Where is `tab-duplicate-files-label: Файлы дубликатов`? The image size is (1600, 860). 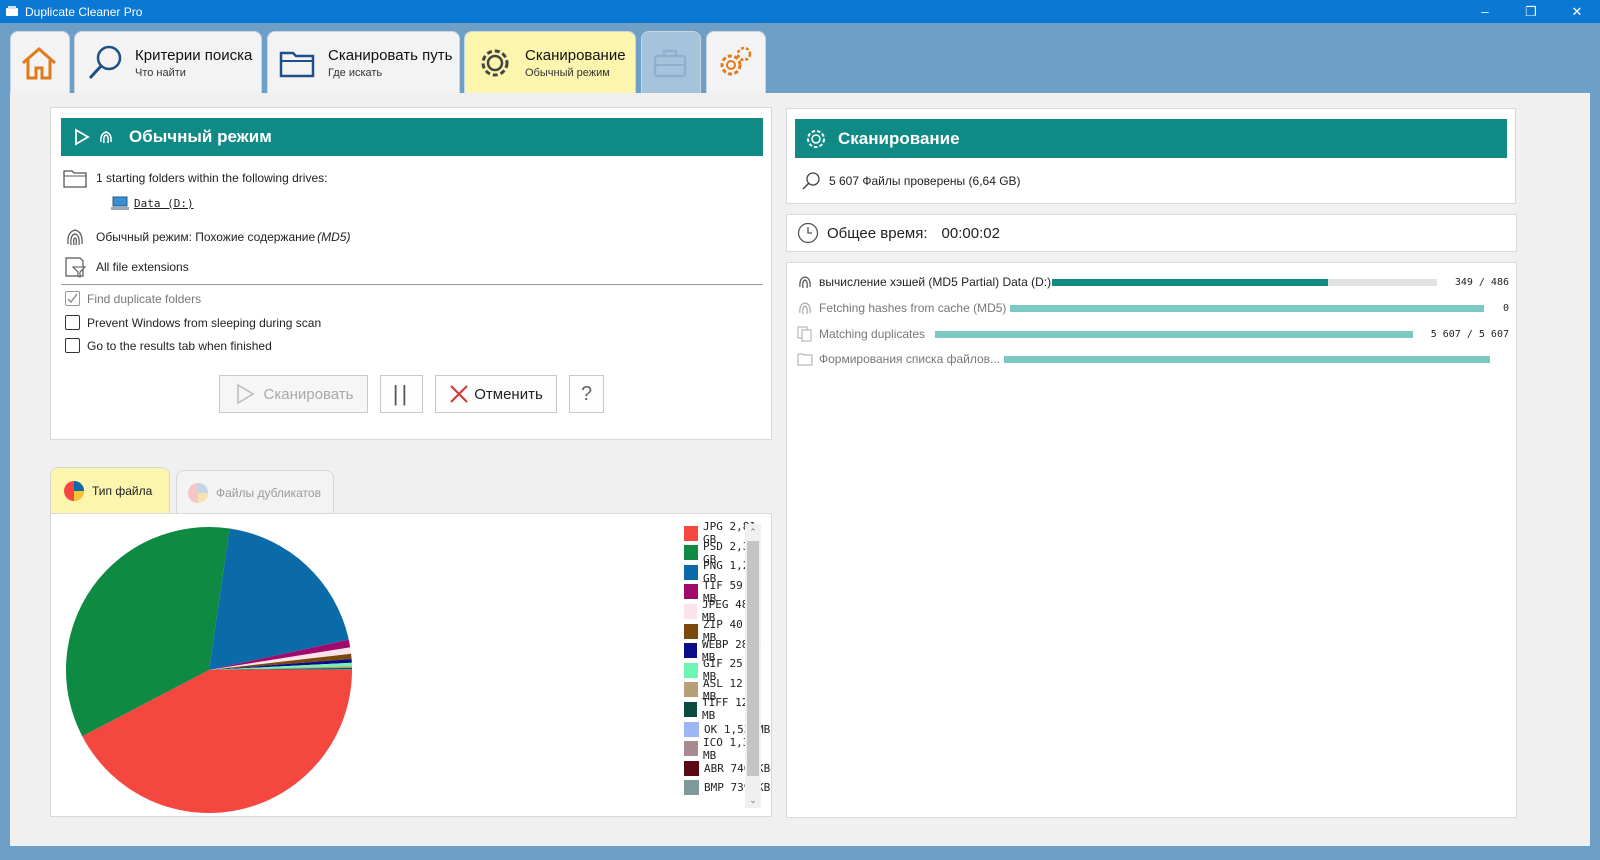 tab-duplicate-files-label: Файлы дубликатов is located at coordinates (268, 492).